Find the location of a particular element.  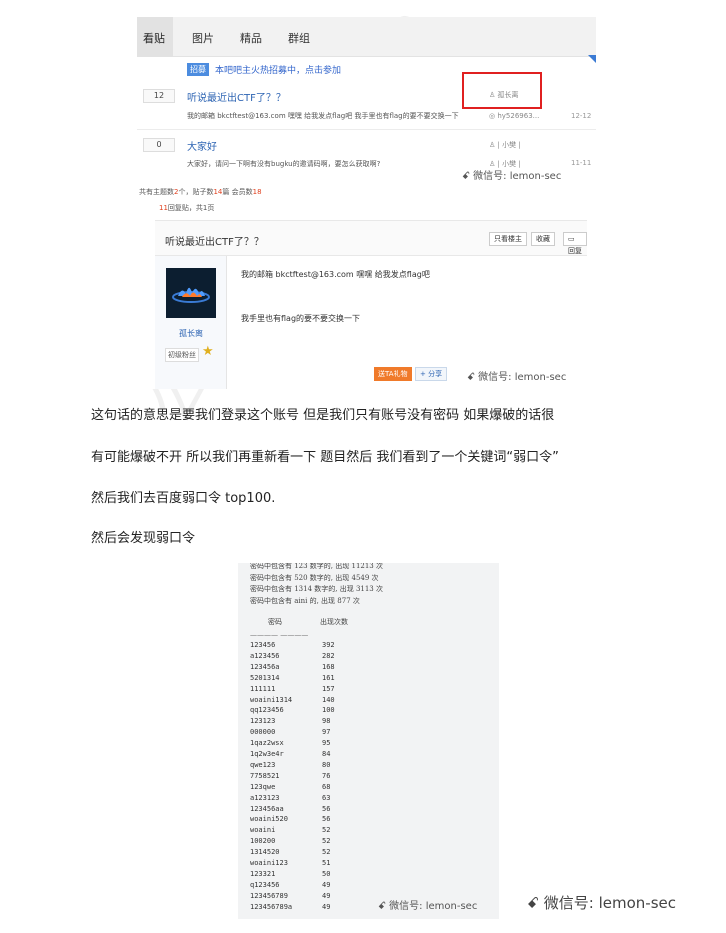

password-cell: 5201314 is located at coordinates (265, 677).